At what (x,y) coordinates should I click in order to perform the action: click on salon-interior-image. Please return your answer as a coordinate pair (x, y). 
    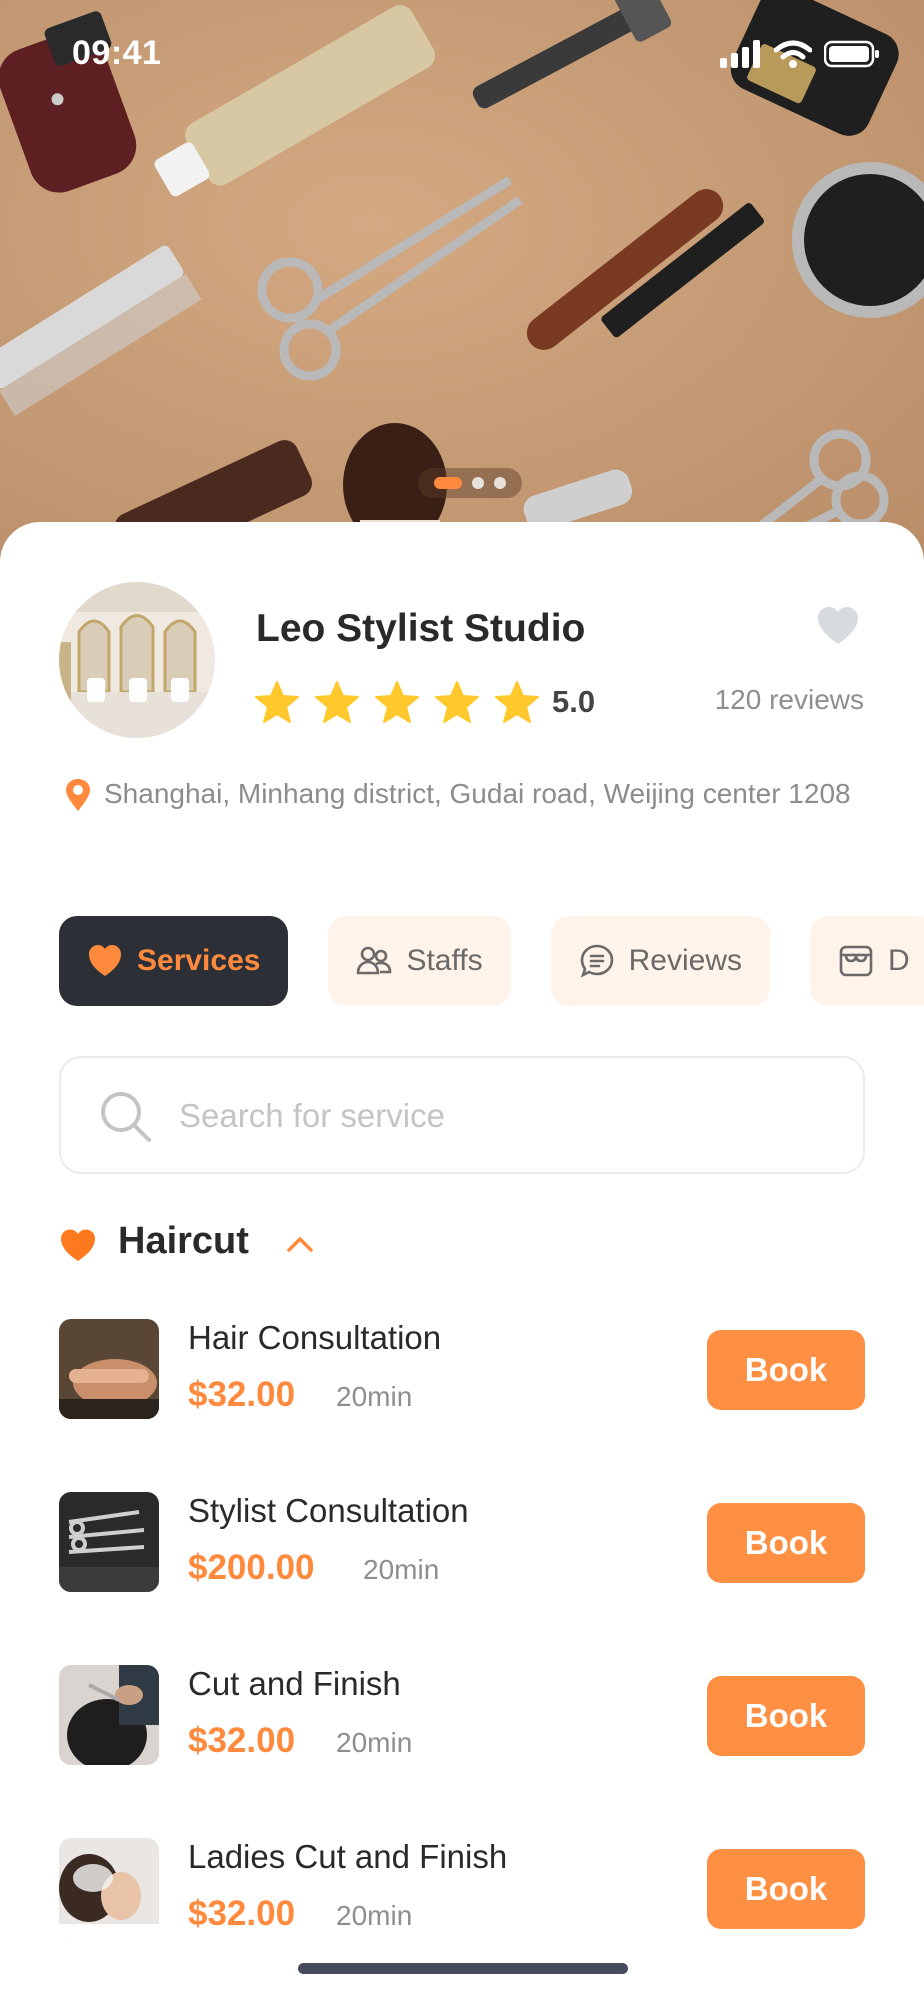
    Looking at the image, I should click on (137, 660).